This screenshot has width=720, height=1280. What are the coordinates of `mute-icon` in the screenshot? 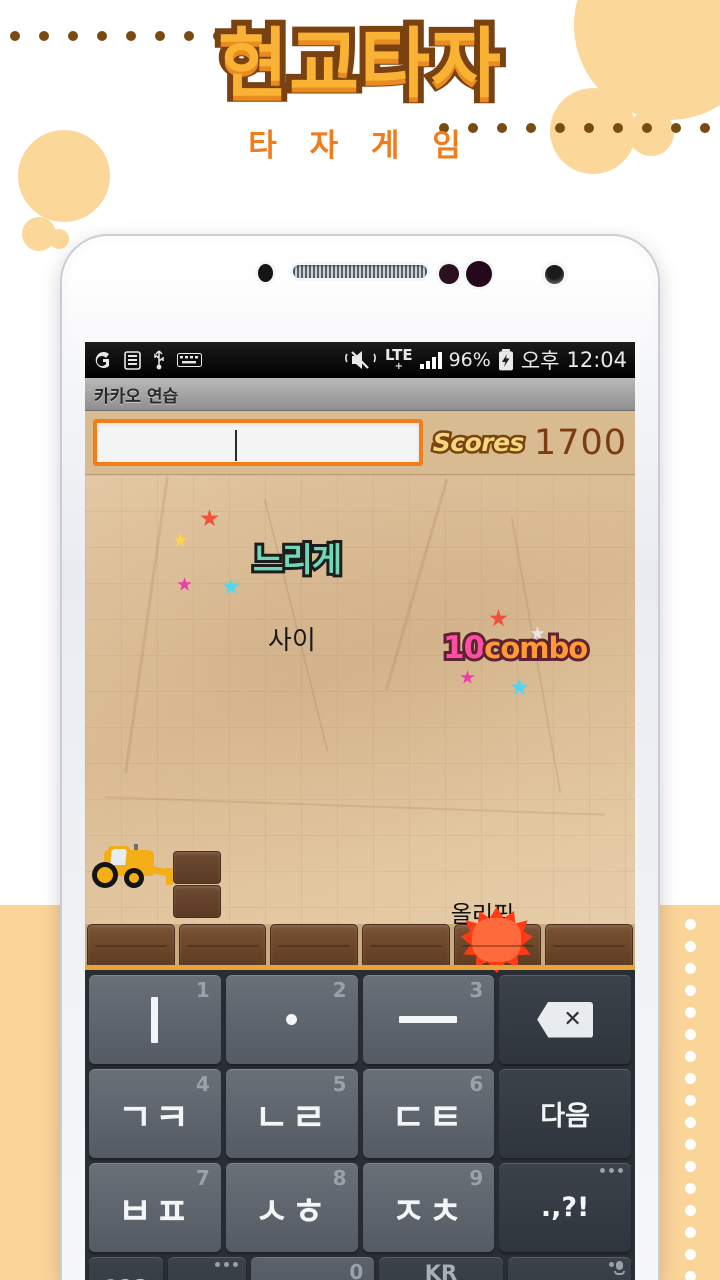 It's located at (361, 360).